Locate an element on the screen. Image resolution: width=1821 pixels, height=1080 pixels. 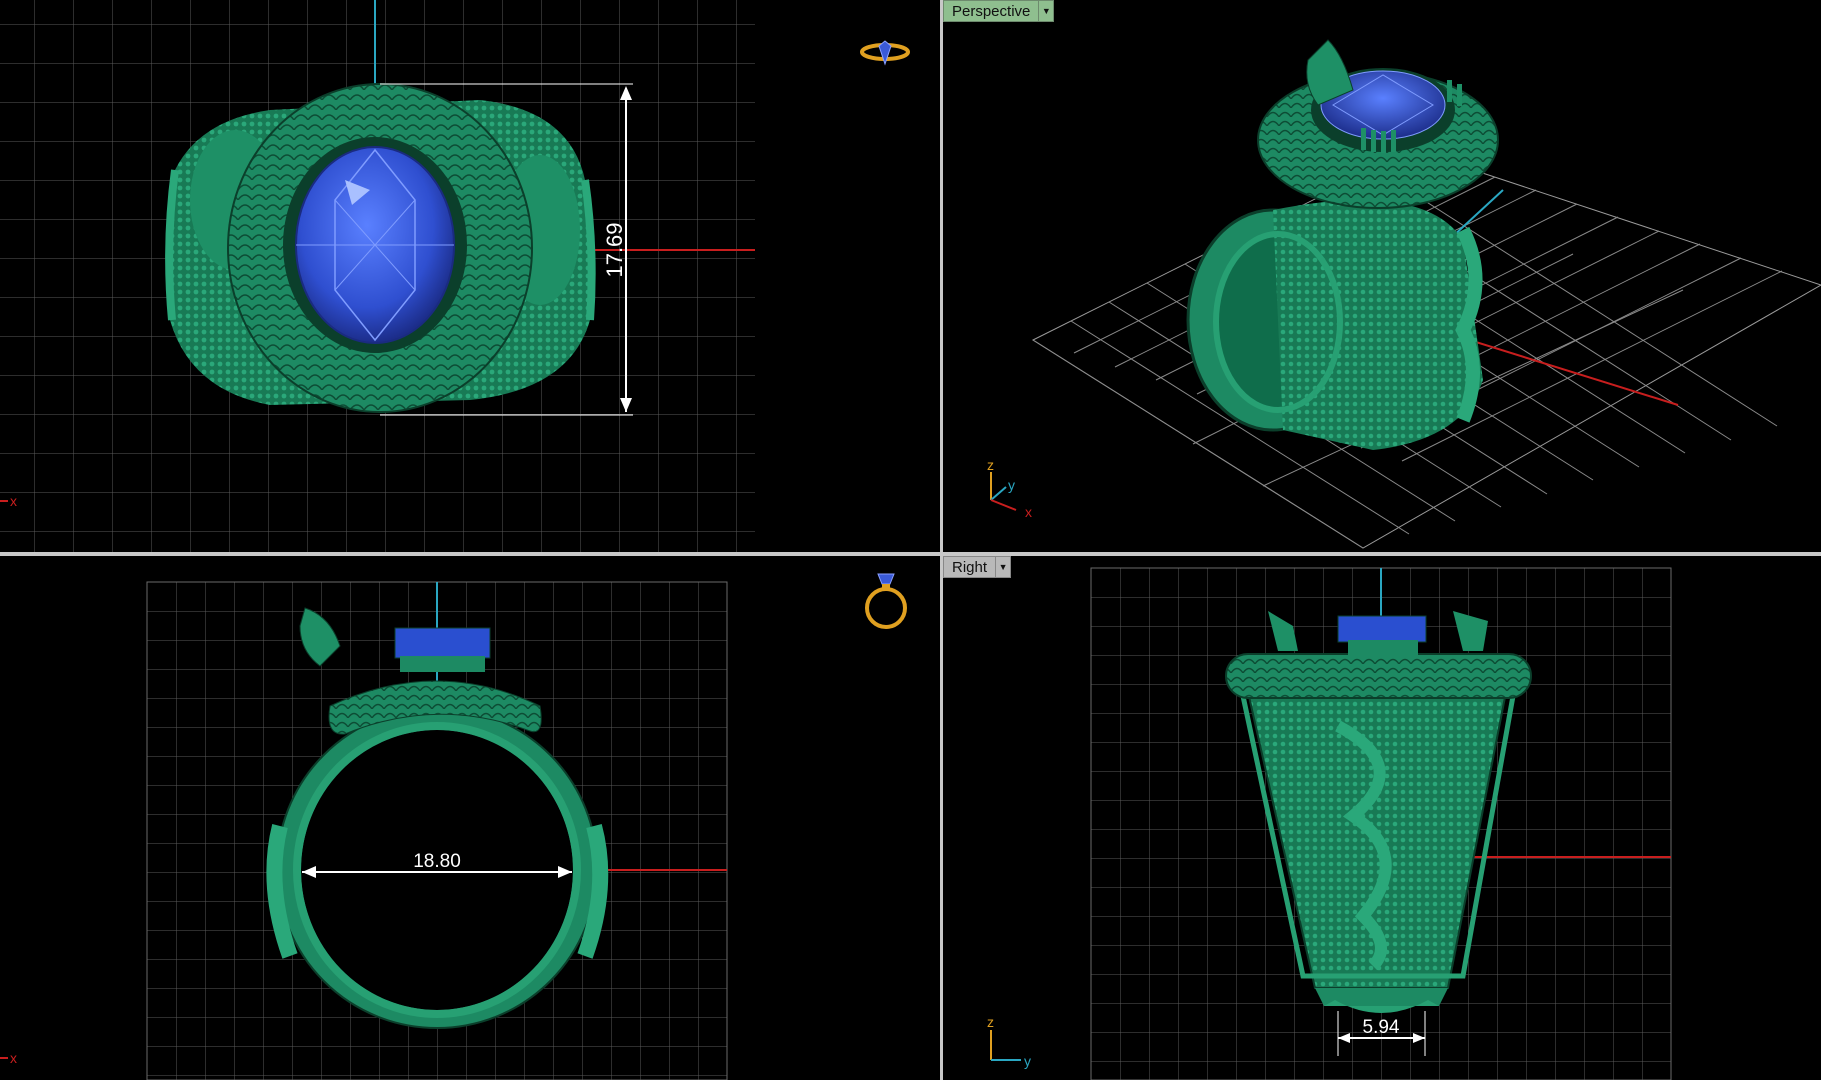
viewport-divider-horizontal is located at coordinates (910, 554).